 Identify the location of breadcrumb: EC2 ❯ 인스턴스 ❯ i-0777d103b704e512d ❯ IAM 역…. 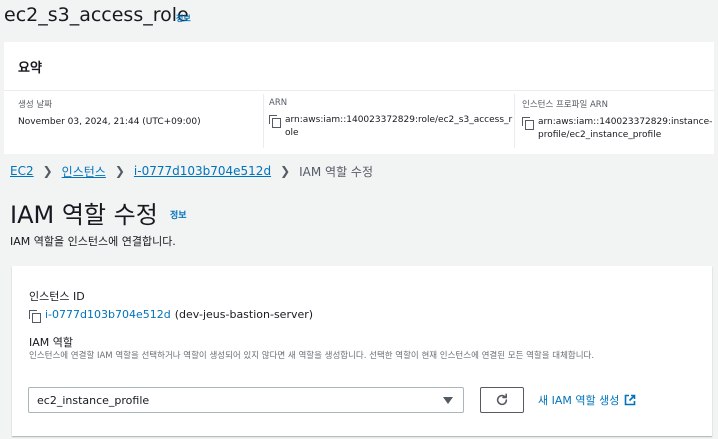
(191, 171).